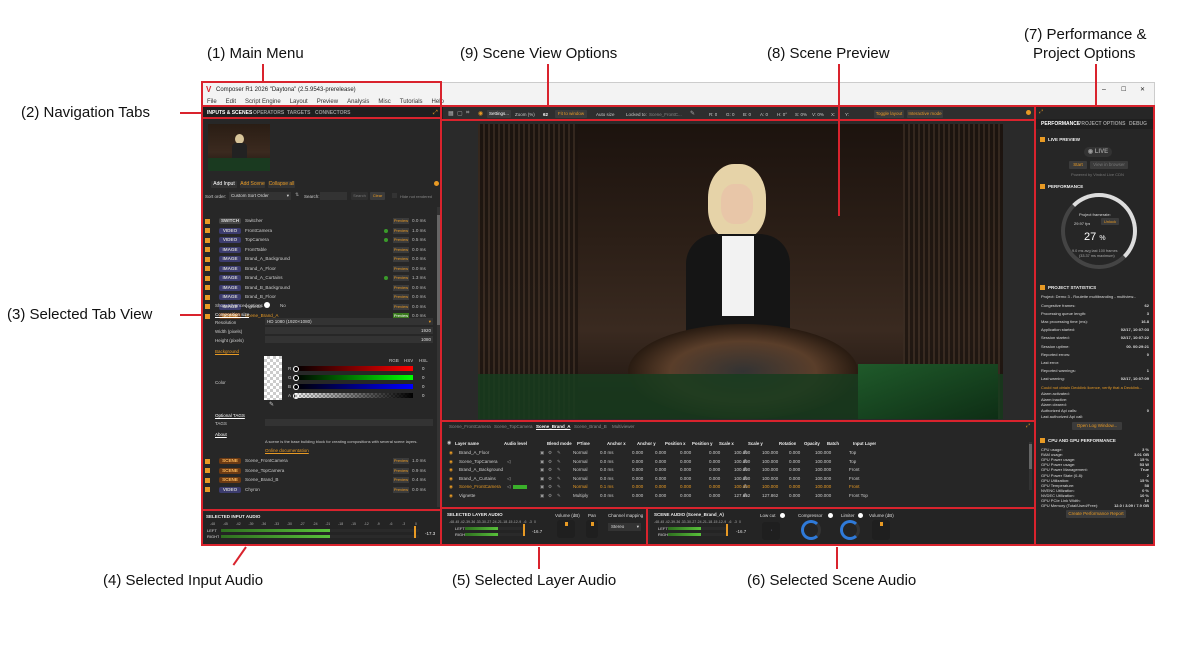 The width and height of the screenshot is (1200, 650). What do you see at coordinates (415, 532) in the screenshot?
I see `input-volume-handle` at bounding box center [415, 532].